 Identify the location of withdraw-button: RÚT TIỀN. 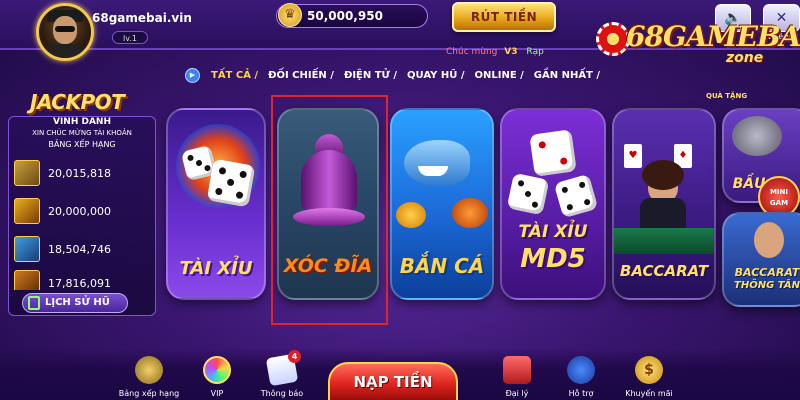
(504, 17).